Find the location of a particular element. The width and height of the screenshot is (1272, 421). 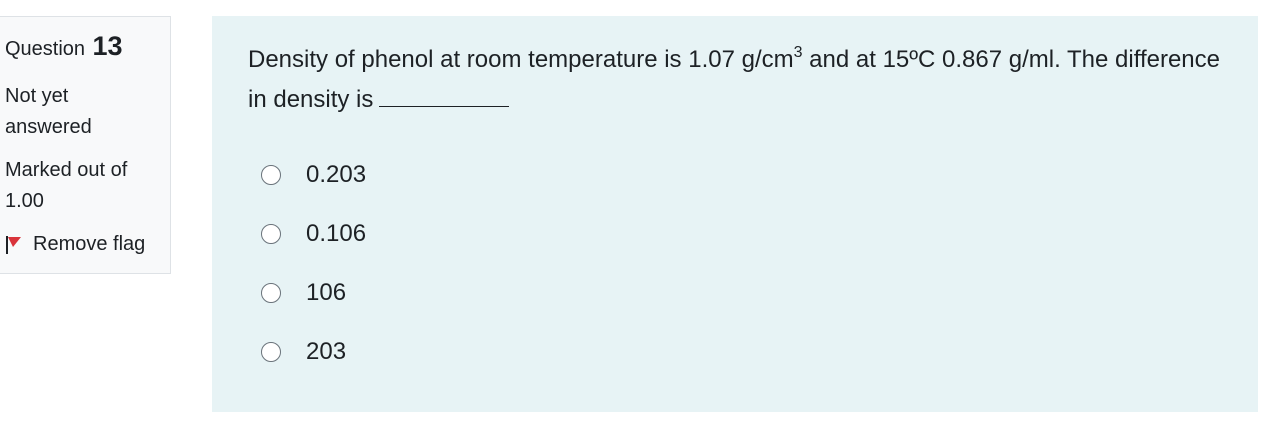

answer-blank is located at coordinates (444, 93).